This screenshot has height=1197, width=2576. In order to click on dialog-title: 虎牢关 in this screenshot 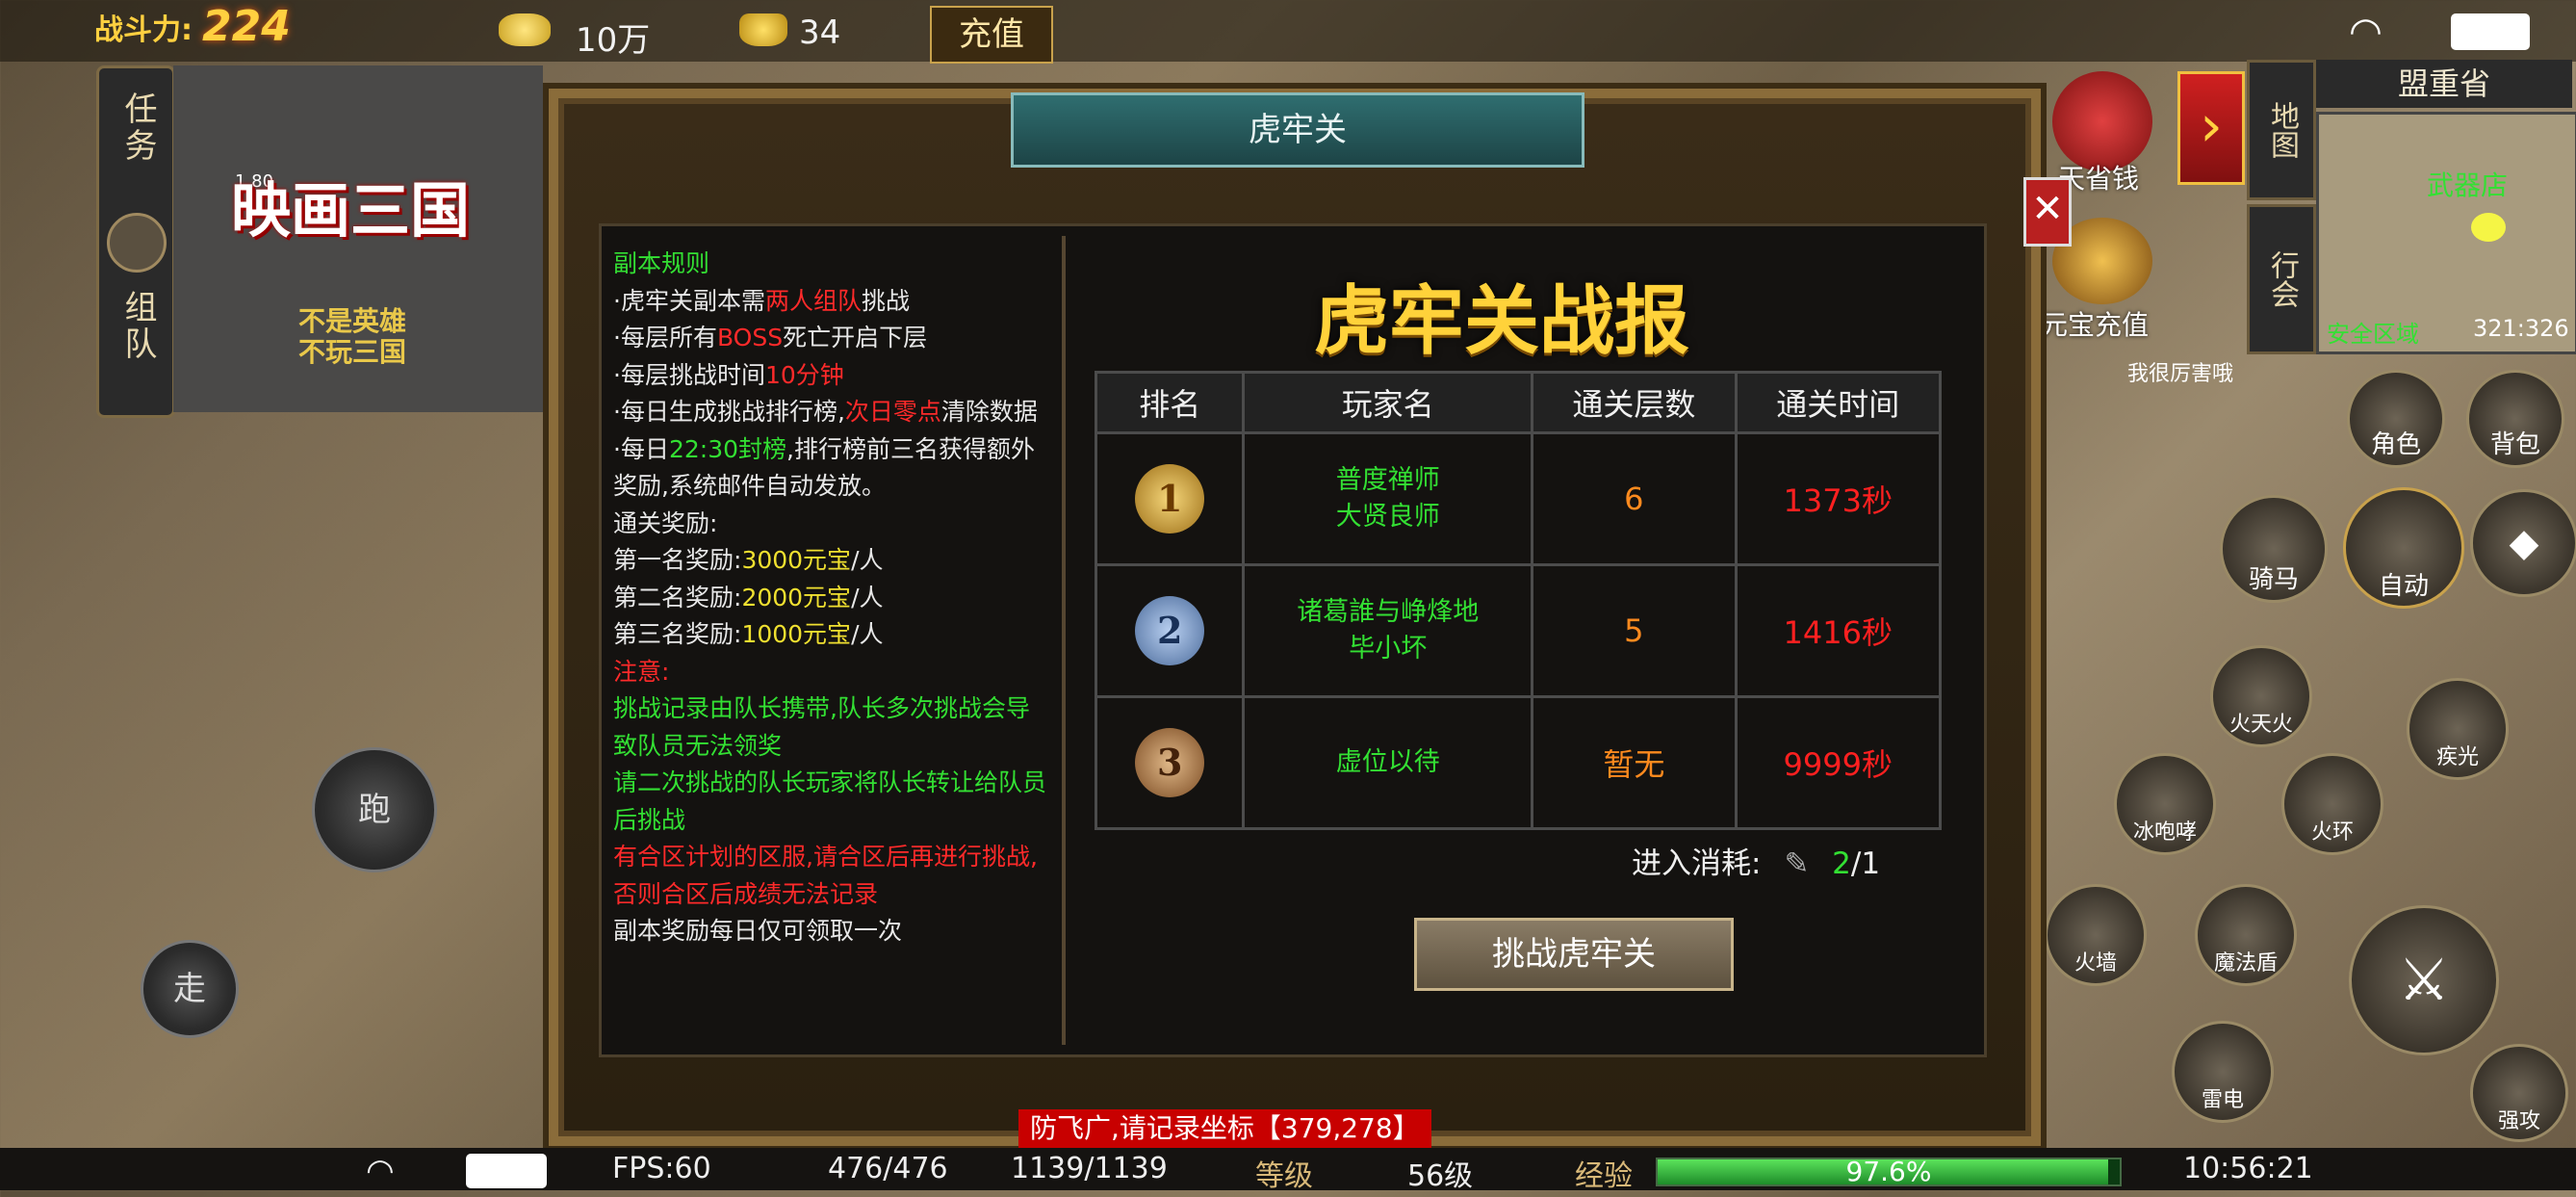, I will do `click(1297, 130)`.